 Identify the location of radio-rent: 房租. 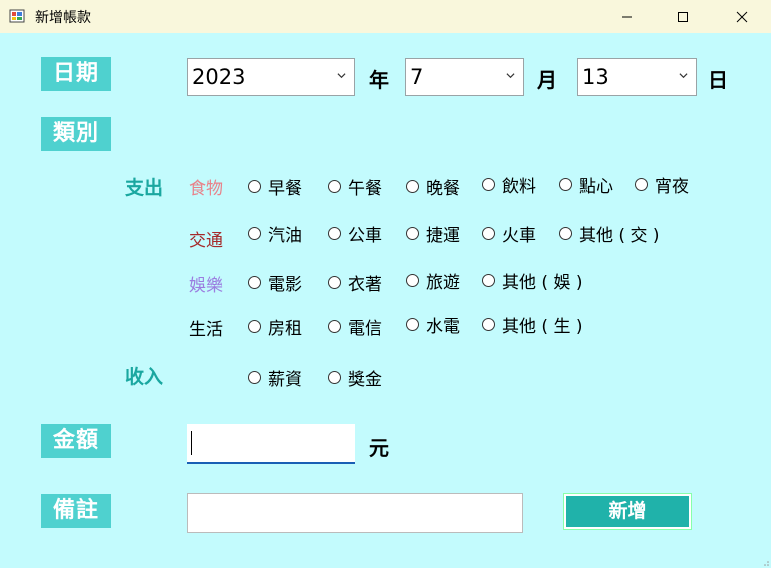
(275, 327).